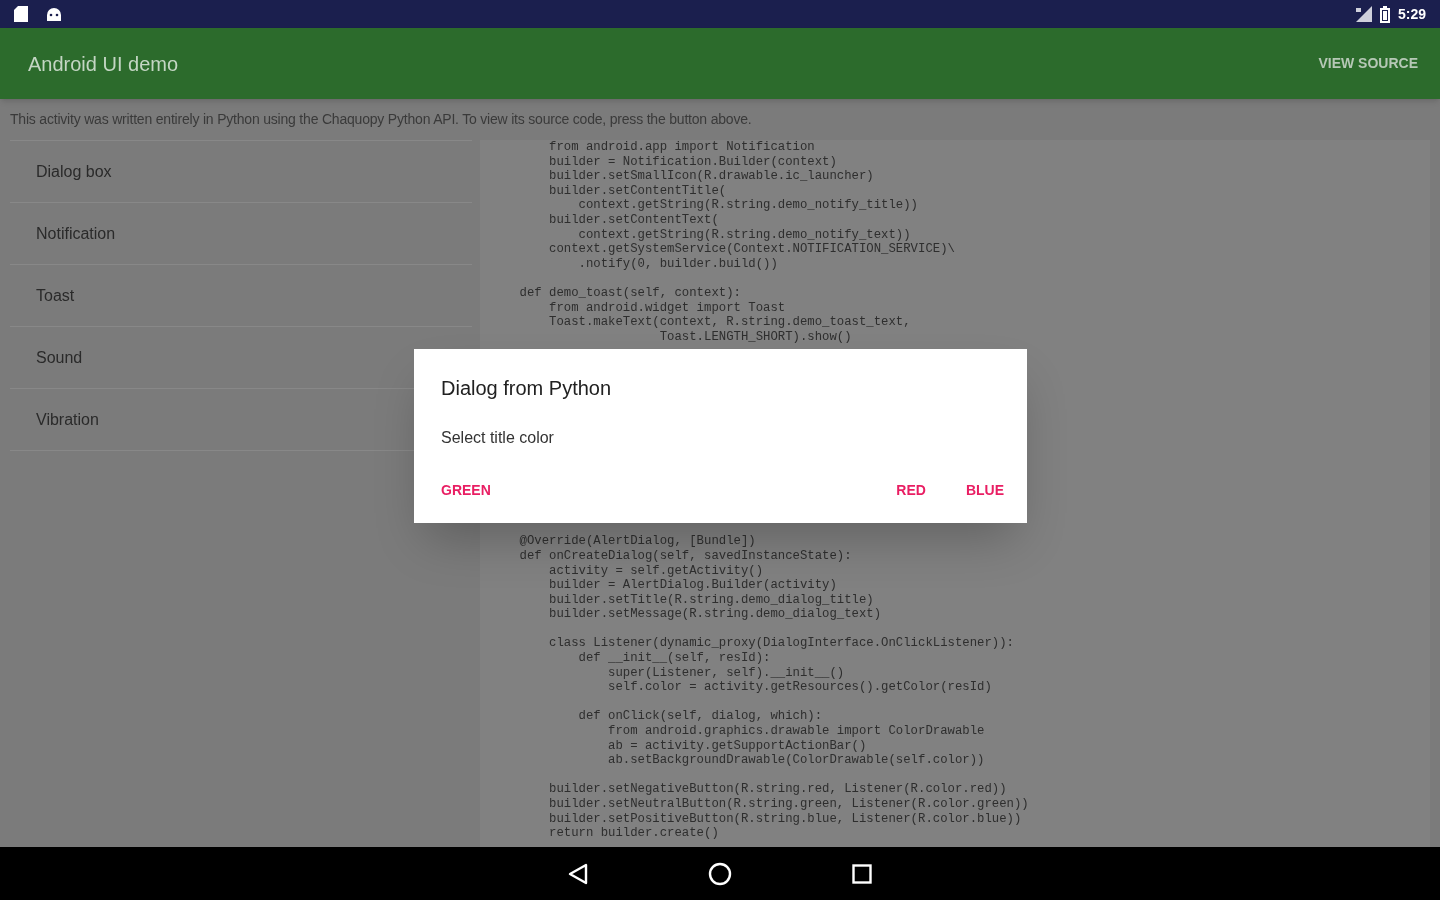 This screenshot has height=900, width=1440. I want to click on clock: 5:29, so click(1411, 14).